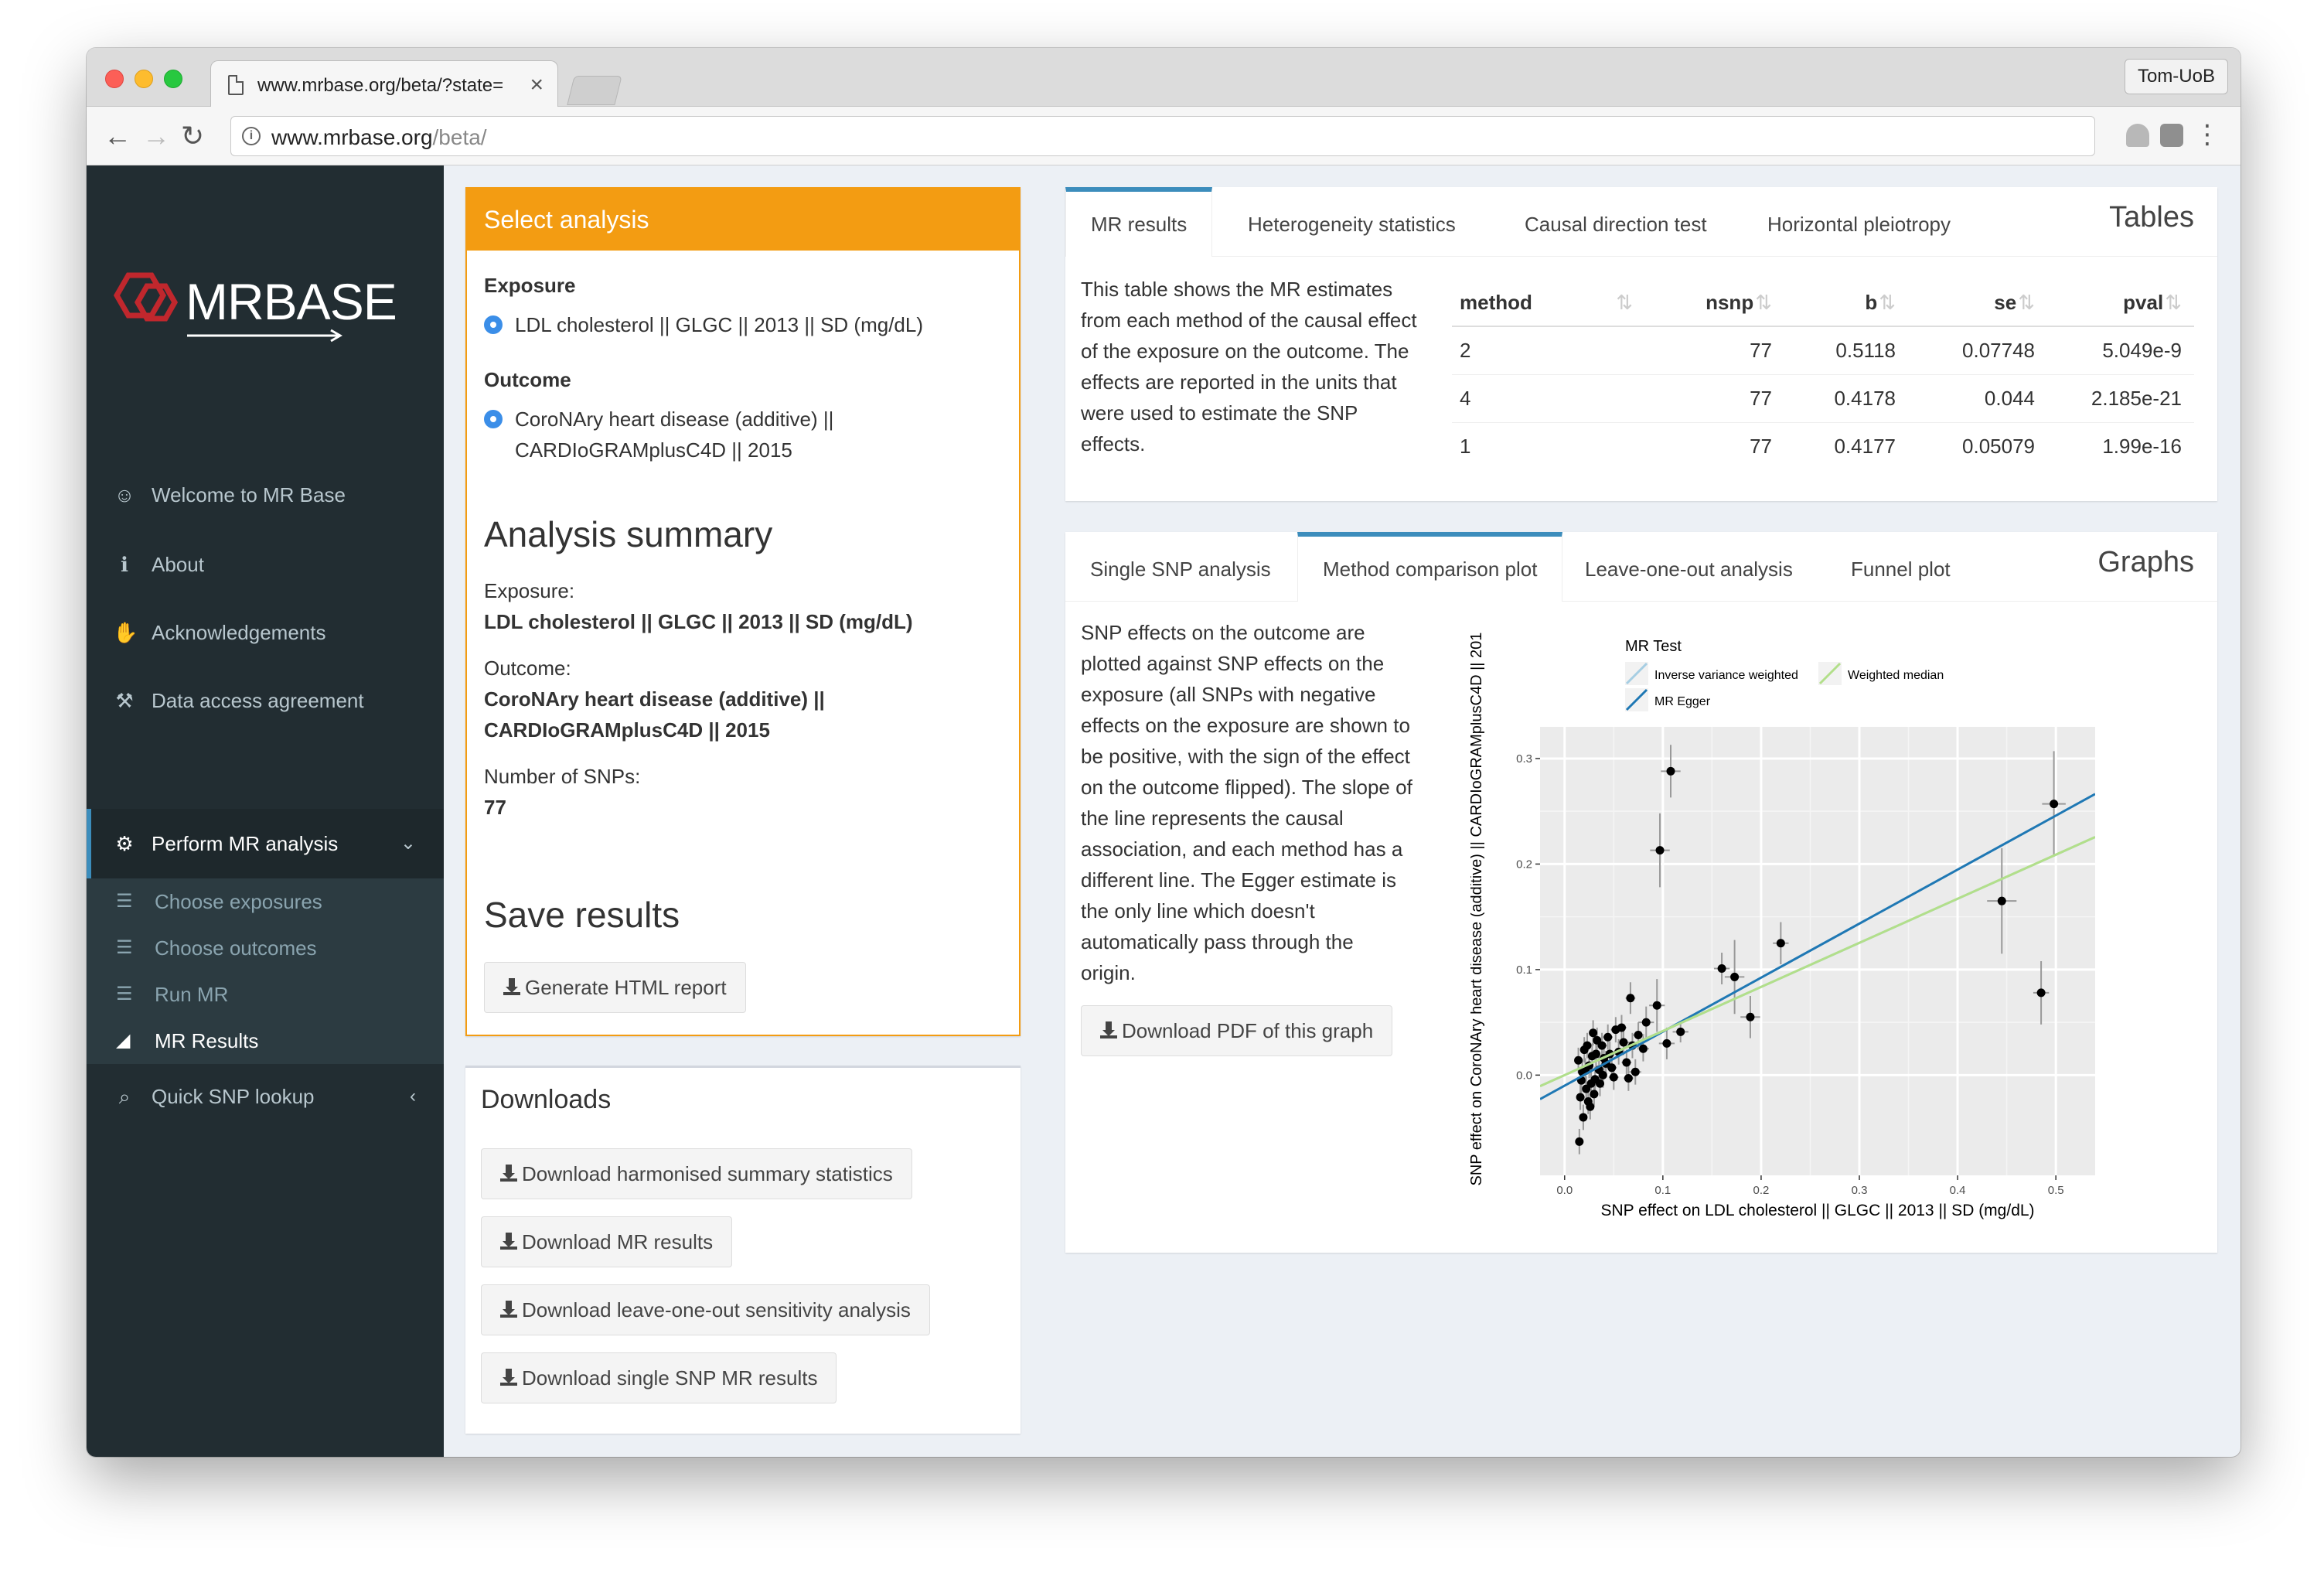 The width and height of the screenshot is (2324, 1579). I want to click on y-tick-label: 0.2, so click(1524, 864).